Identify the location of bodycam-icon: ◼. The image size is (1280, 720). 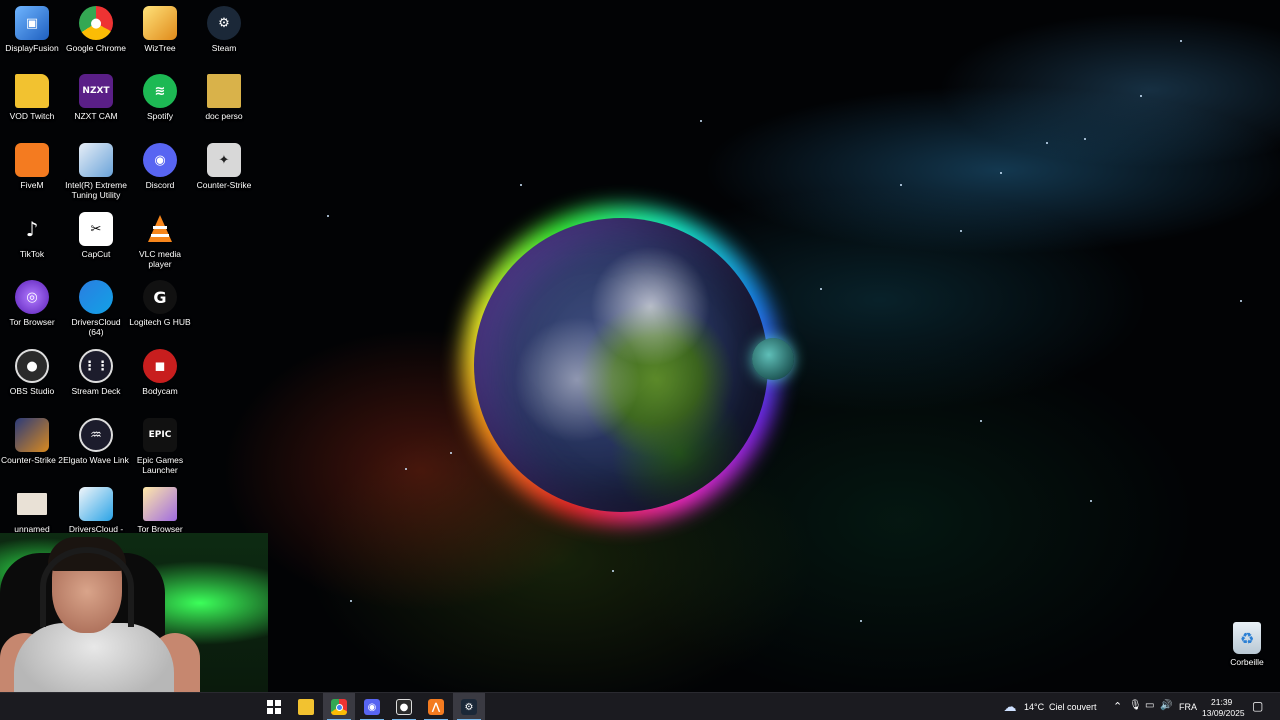
(160, 366).